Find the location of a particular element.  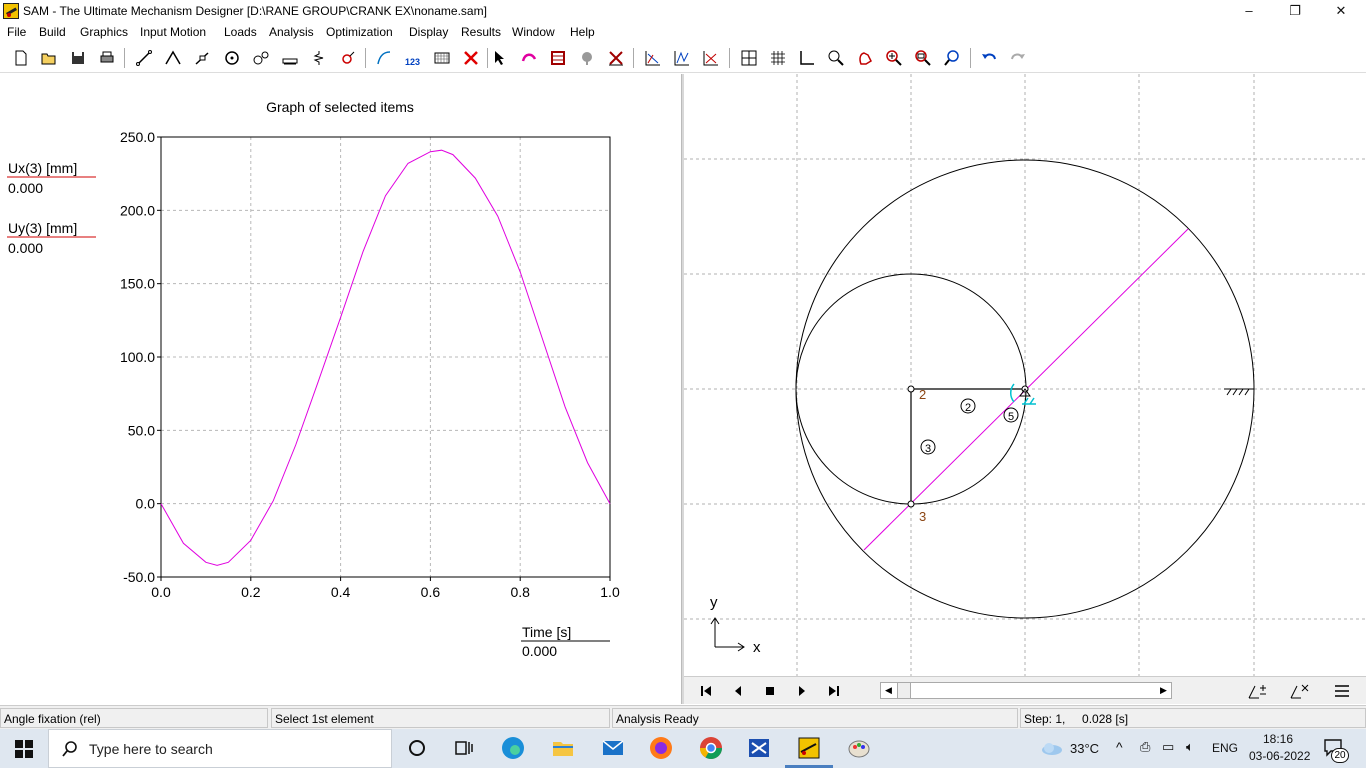

toolbar: 123 is located at coordinates (683, 58).